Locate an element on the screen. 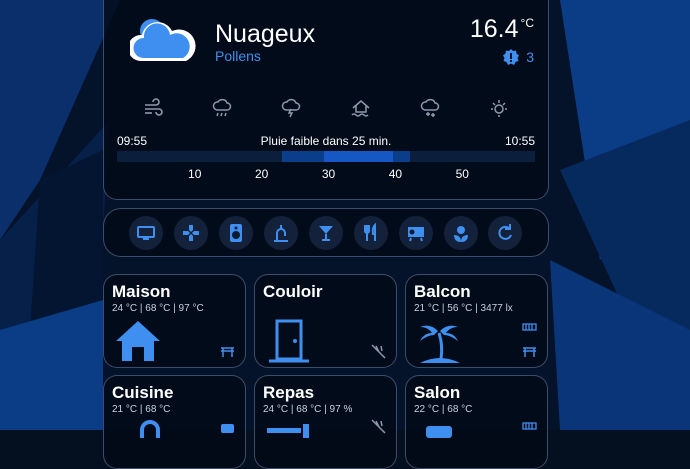 The image size is (690, 469). tv-button is located at coordinates (146, 232).